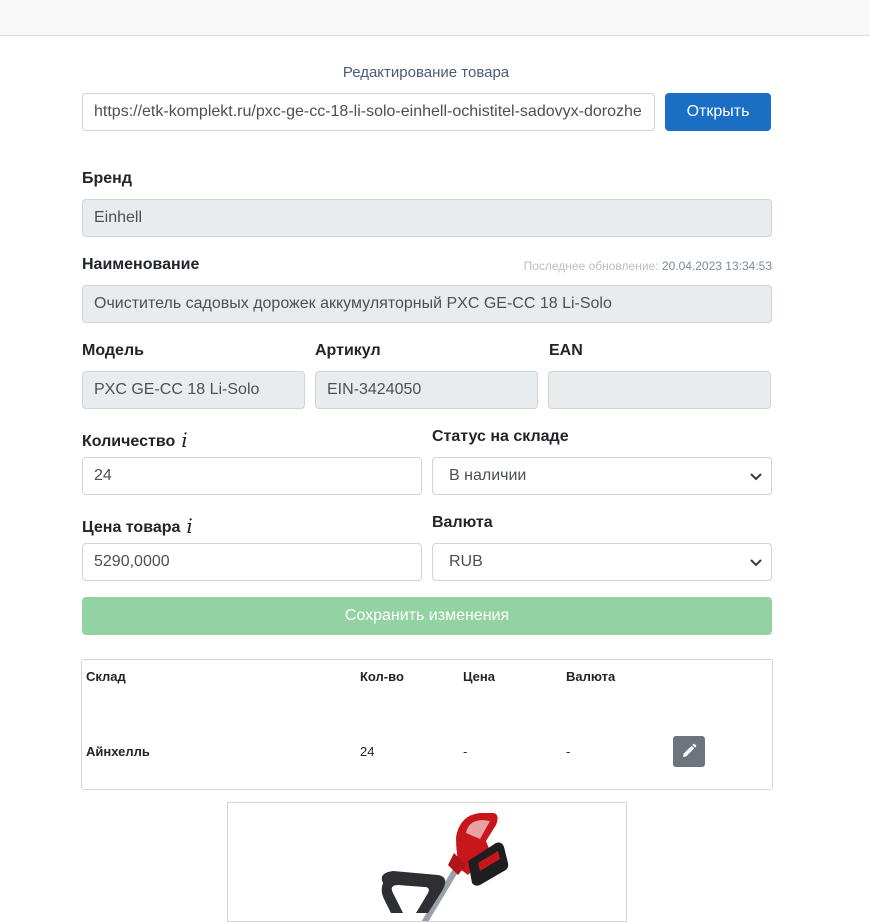  What do you see at coordinates (718, 112) in the screenshot?
I see `open-button: Открыть` at bounding box center [718, 112].